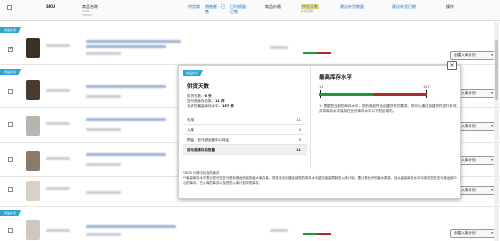 This screenshot has height=241, width=500. What do you see at coordinates (190, 130) in the screenshot?
I see `row-label: 入库` at bounding box center [190, 130].